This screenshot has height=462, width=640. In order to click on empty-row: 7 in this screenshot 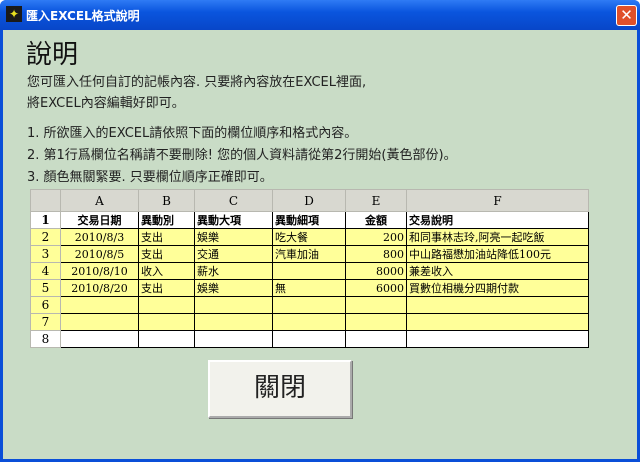, I will do `click(309, 322)`.